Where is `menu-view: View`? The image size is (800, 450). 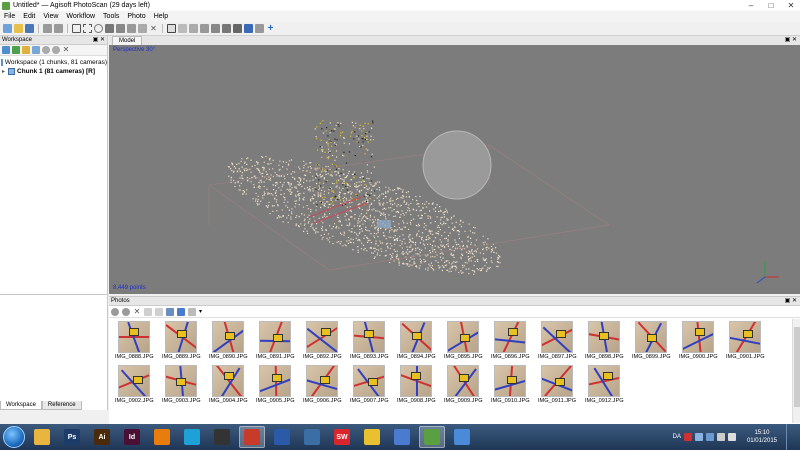 menu-view: View is located at coordinates (50, 16).